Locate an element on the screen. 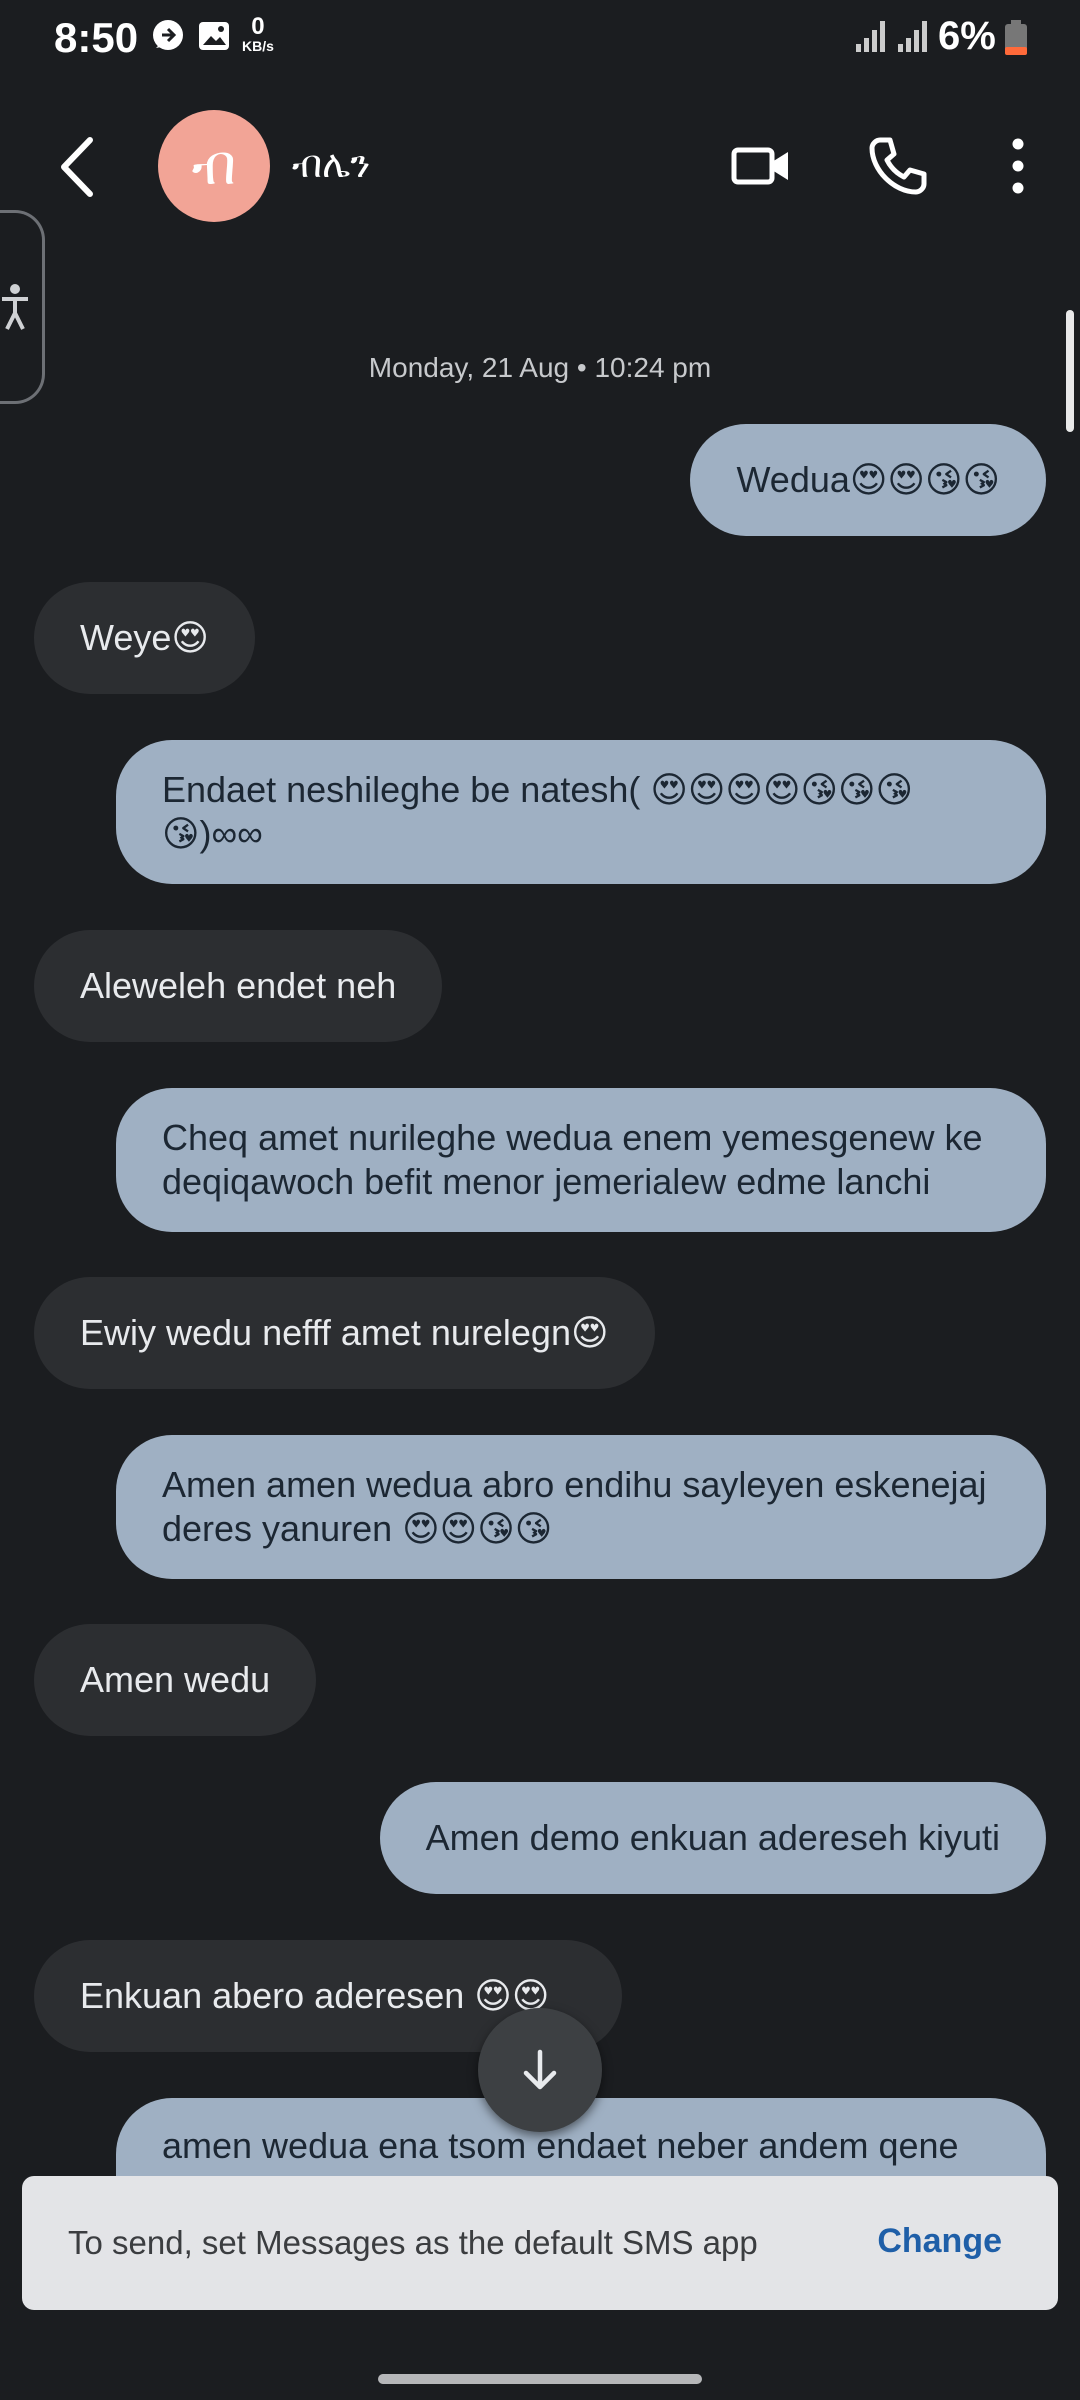 This screenshot has width=1080, height=2400. scroll-to-bottom-button is located at coordinates (540, 2070).